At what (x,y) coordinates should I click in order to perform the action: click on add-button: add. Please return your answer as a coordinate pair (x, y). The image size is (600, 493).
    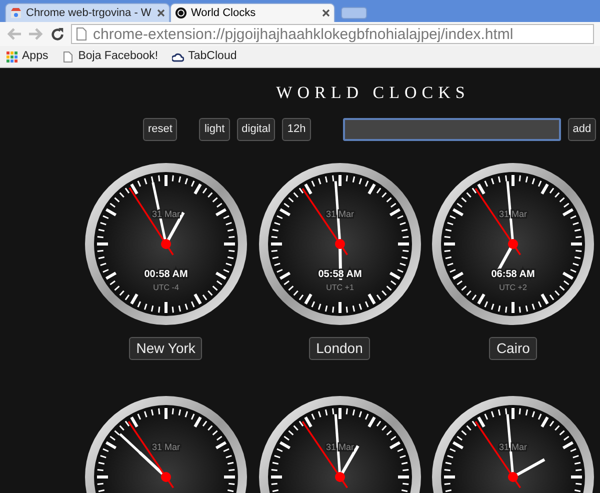
    Looking at the image, I should click on (582, 129).